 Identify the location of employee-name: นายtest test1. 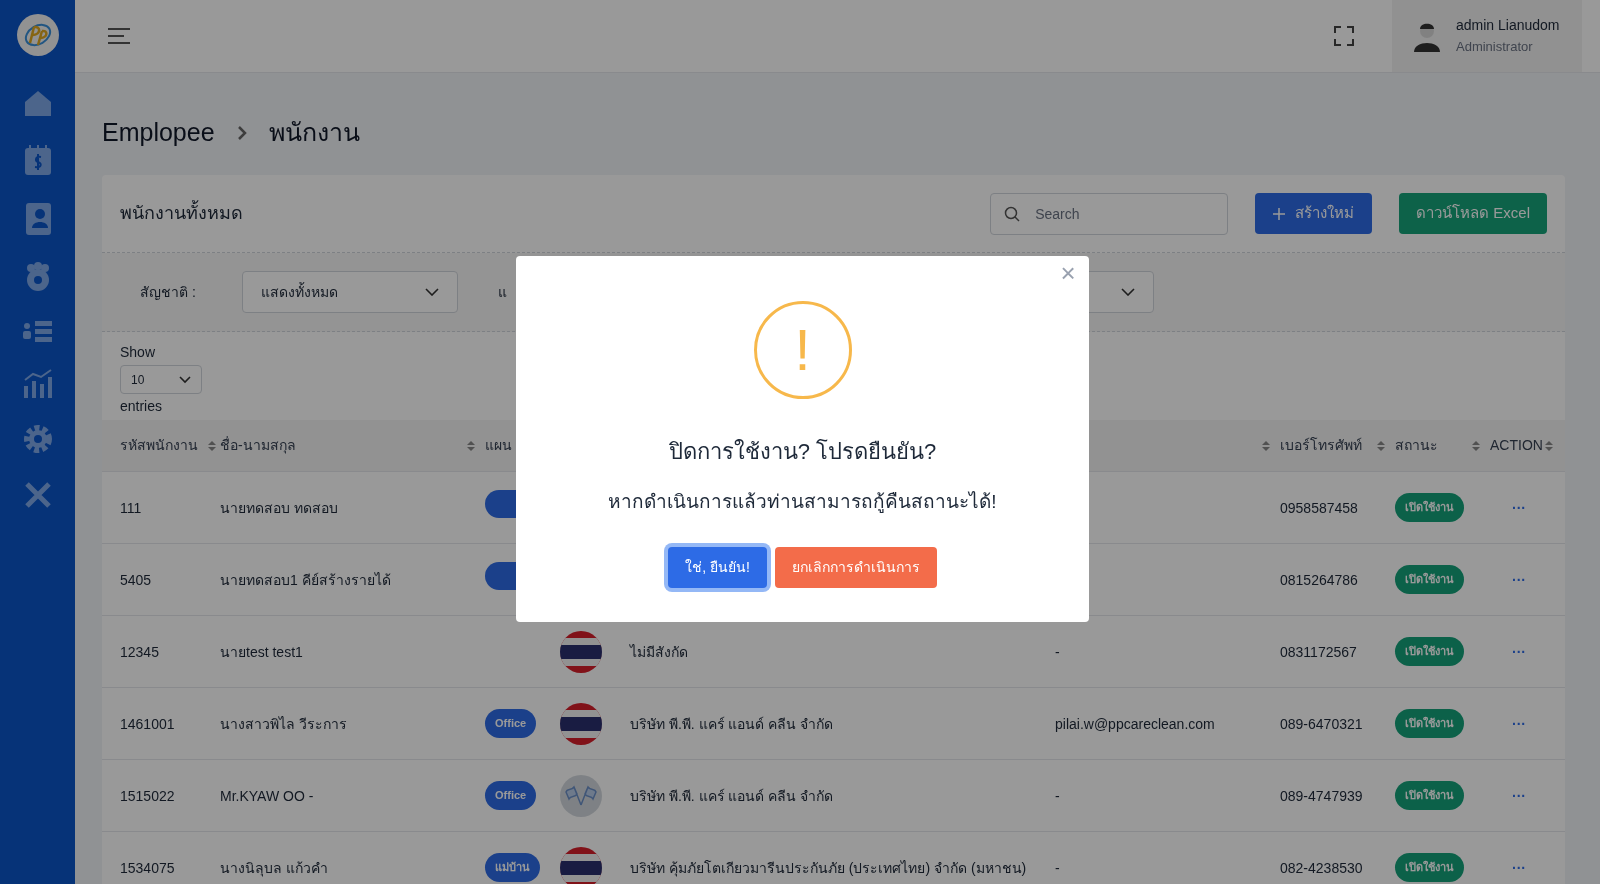
(261, 651).